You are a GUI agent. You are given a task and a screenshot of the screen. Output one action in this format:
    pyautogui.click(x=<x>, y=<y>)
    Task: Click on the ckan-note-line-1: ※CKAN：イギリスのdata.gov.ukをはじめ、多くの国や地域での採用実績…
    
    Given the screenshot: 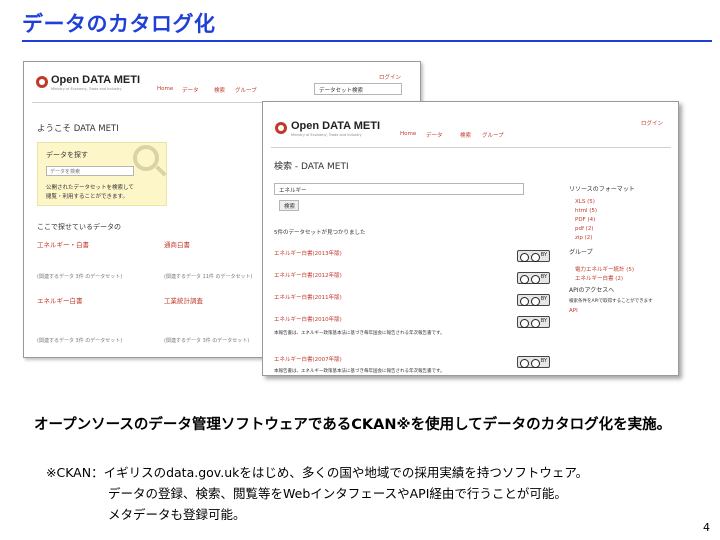 What is the action you would take?
    pyautogui.click(x=317, y=472)
    